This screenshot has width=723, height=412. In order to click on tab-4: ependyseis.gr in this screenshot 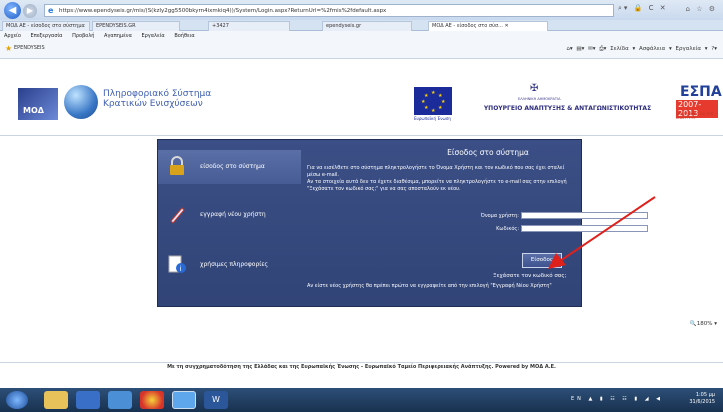, I will do `click(367, 26)`.